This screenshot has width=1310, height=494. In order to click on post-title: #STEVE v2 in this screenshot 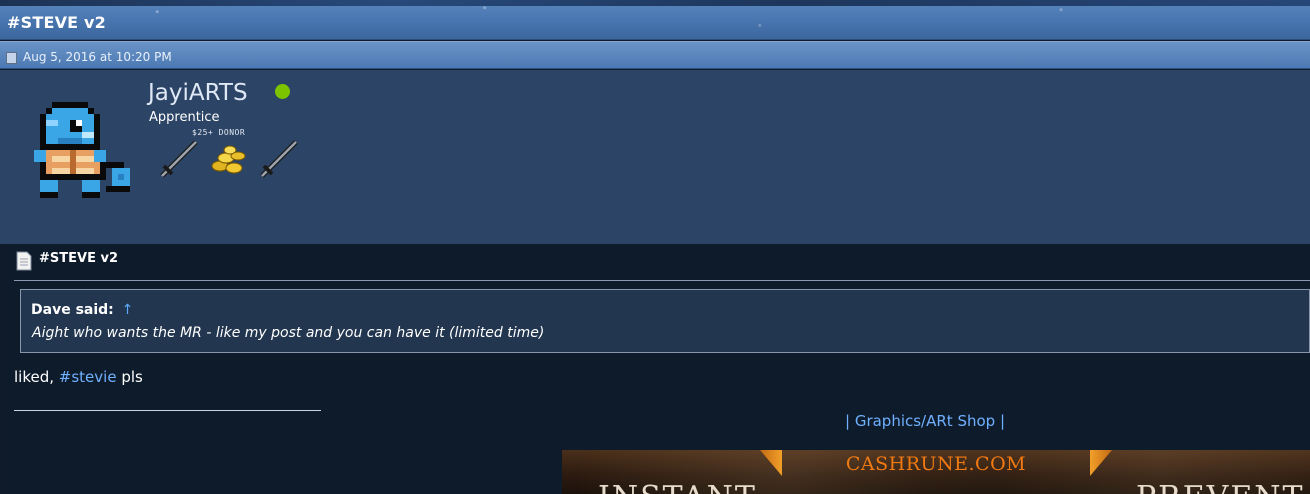, I will do `click(78, 258)`.